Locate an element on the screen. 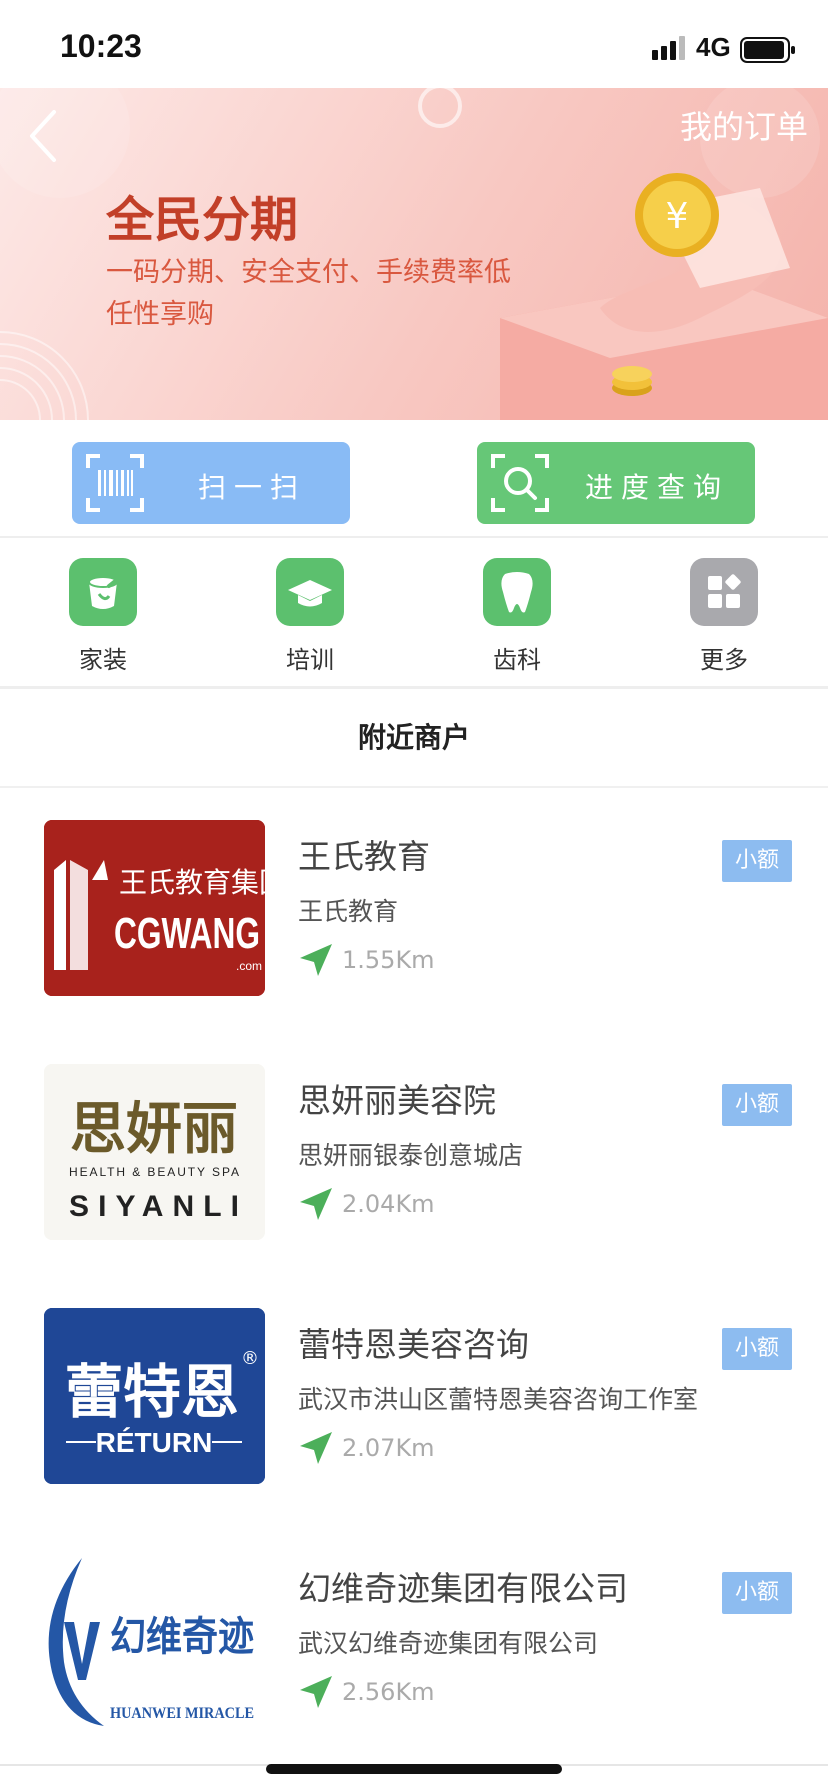  svg-text: .com is located at coordinates (249, 966).